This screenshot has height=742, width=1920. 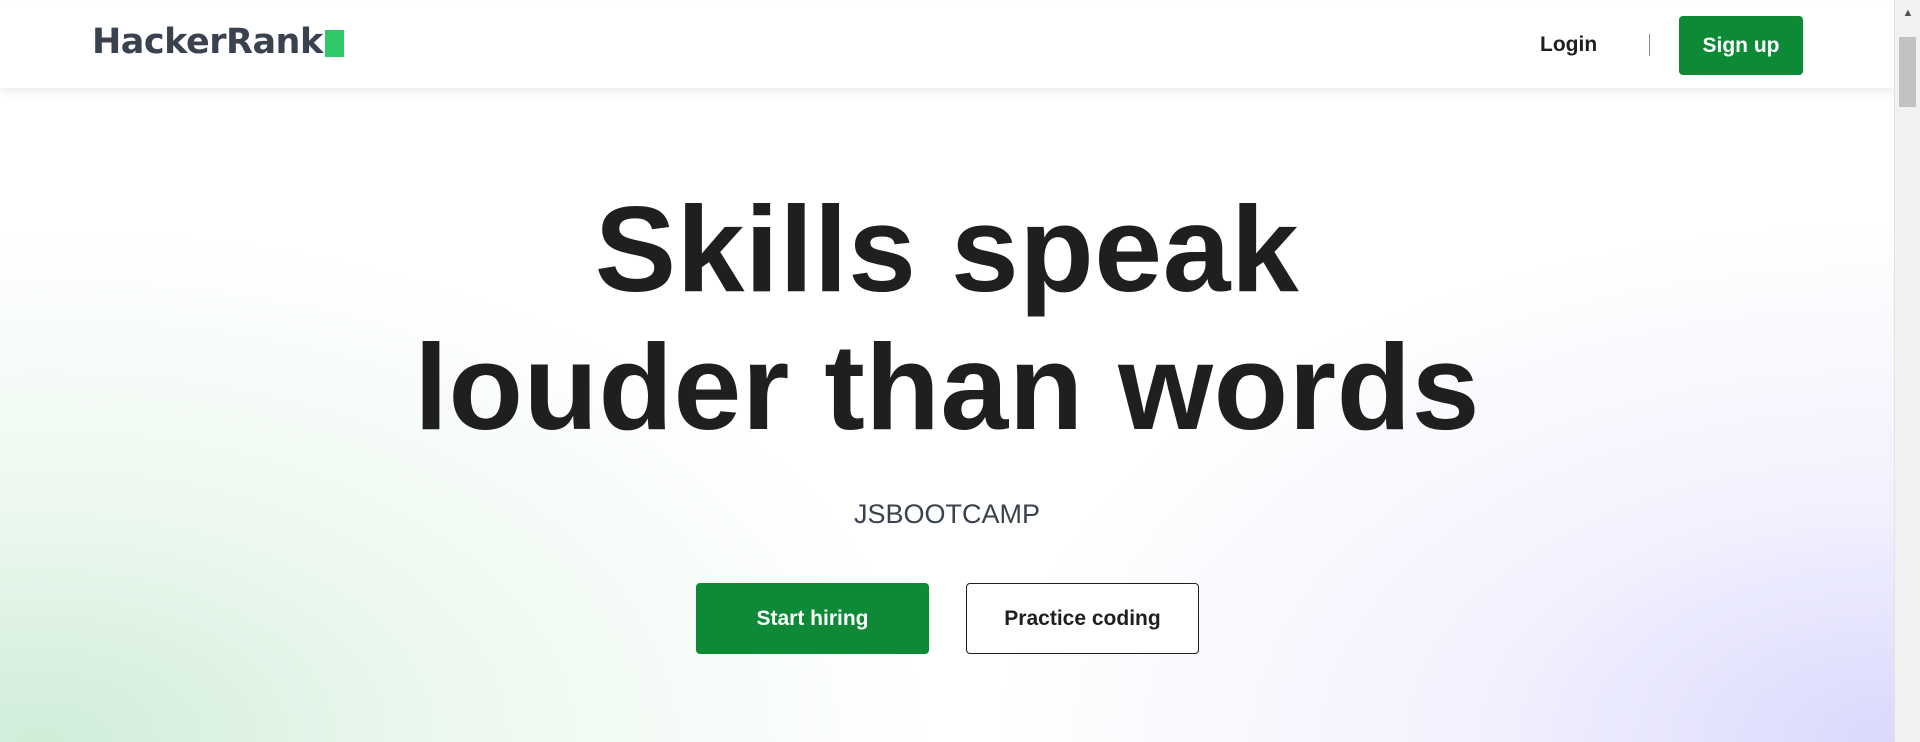 What do you see at coordinates (947, 249) in the screenshot?
I see `hero-title-line-1: Skills speak` at bounding box center [947, 249].